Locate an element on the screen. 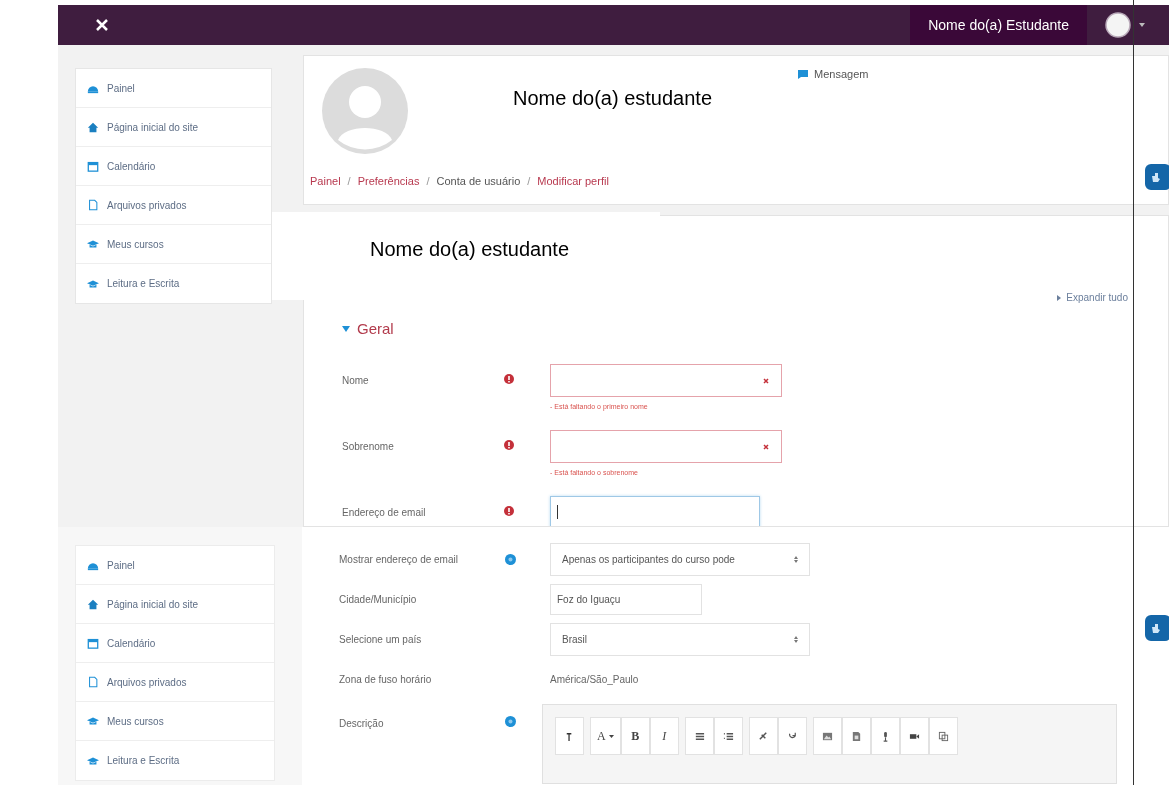 This screenshot has width=1169, height=785. field-label: Mostrar endereço de email is located at coordinates (399, 560).